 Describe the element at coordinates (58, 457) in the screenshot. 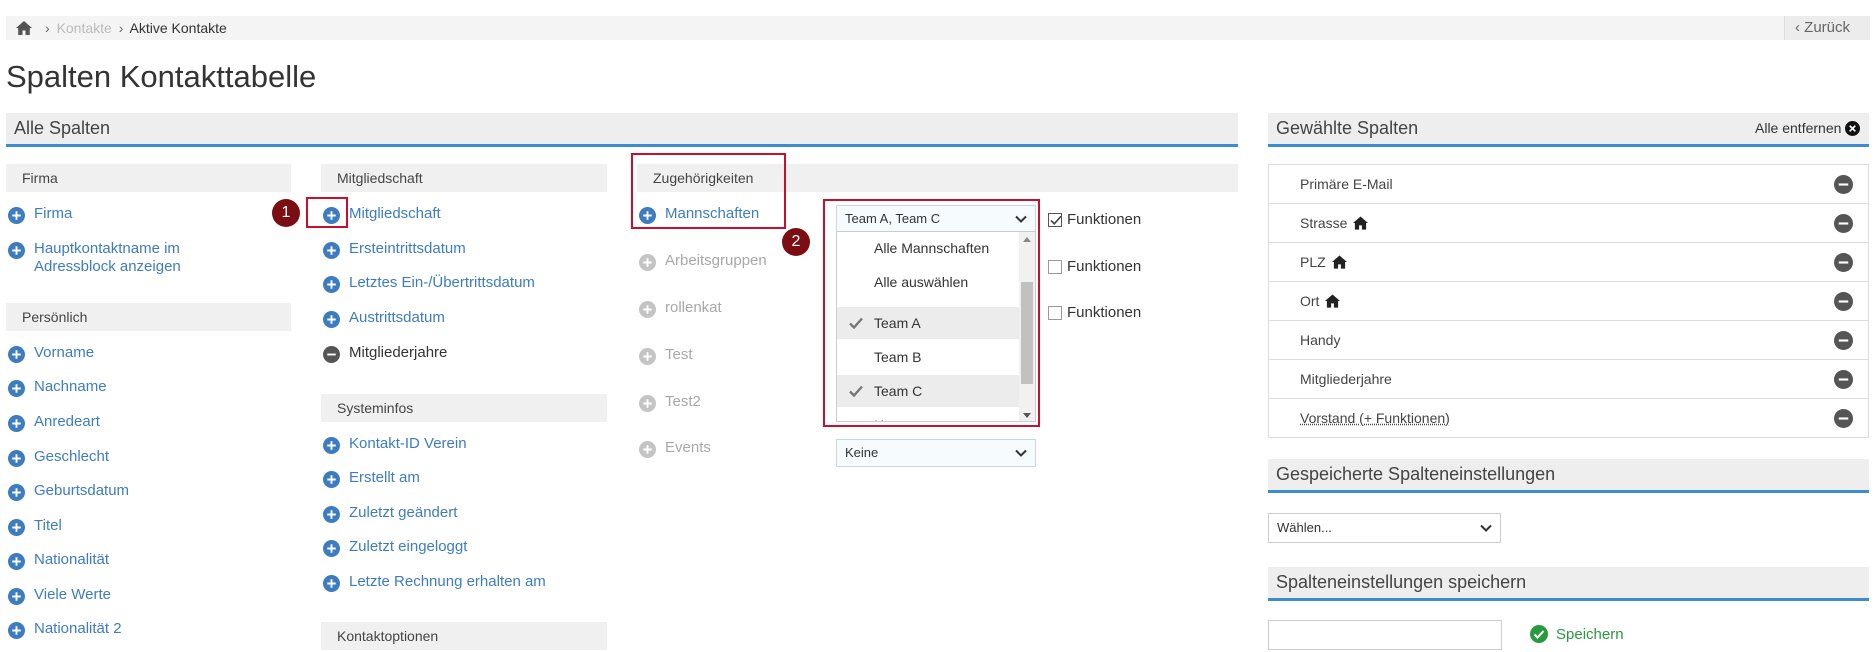

I see `column-item-geschlecht: Geschlecht` at that location.